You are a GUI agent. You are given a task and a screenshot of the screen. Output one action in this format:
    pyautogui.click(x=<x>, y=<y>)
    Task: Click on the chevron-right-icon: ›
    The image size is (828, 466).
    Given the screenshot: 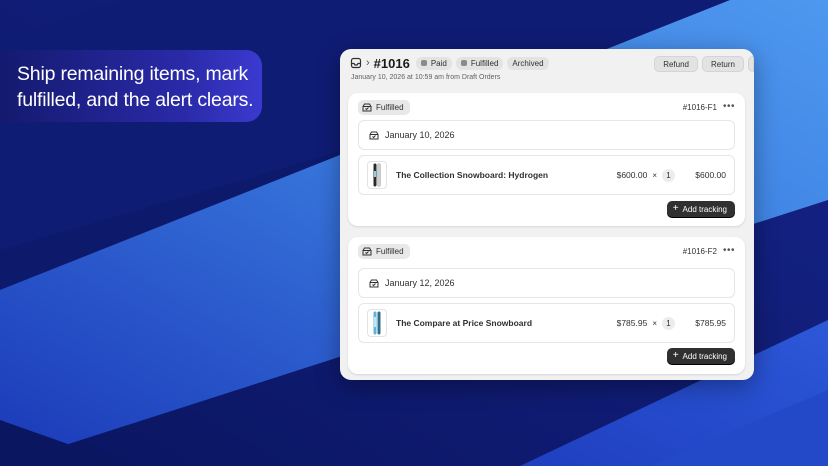 What is the action you would take?
    pyautogui.click(x=368, y=63)
    